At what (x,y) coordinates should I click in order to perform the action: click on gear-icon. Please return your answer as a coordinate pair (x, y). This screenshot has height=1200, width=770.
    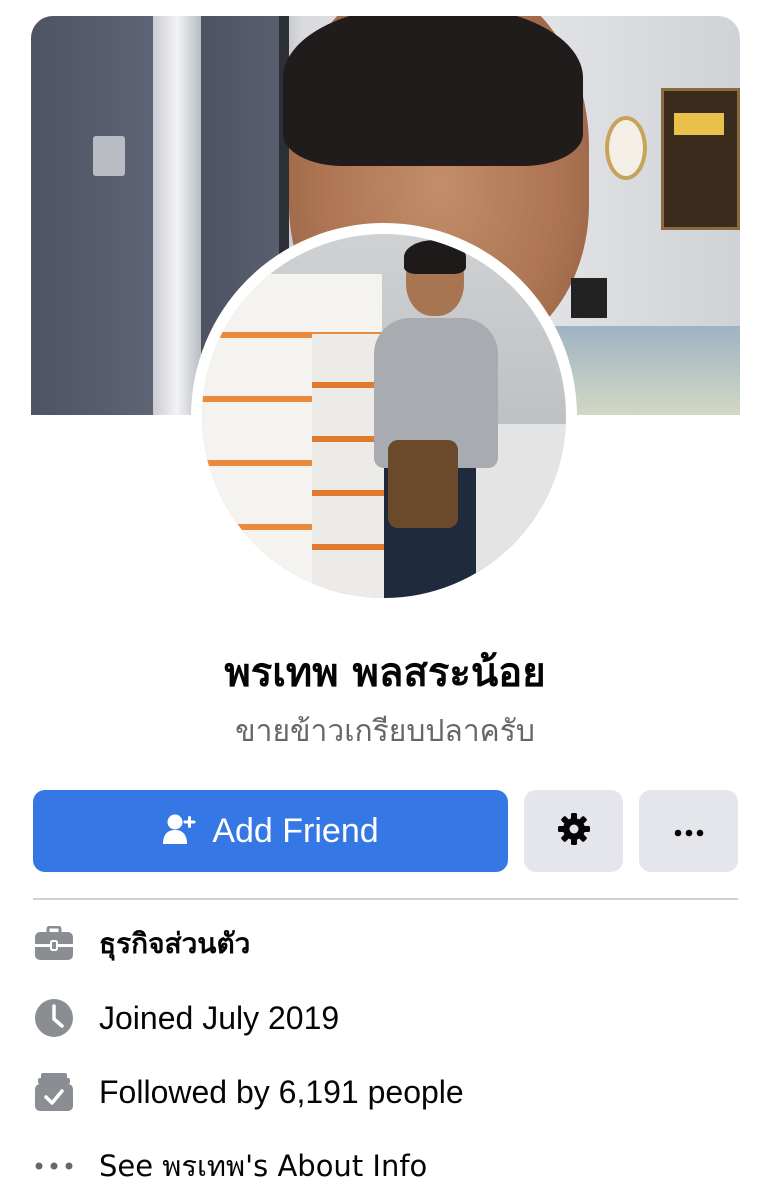
    Looking at the image, I should click on (574, 831).